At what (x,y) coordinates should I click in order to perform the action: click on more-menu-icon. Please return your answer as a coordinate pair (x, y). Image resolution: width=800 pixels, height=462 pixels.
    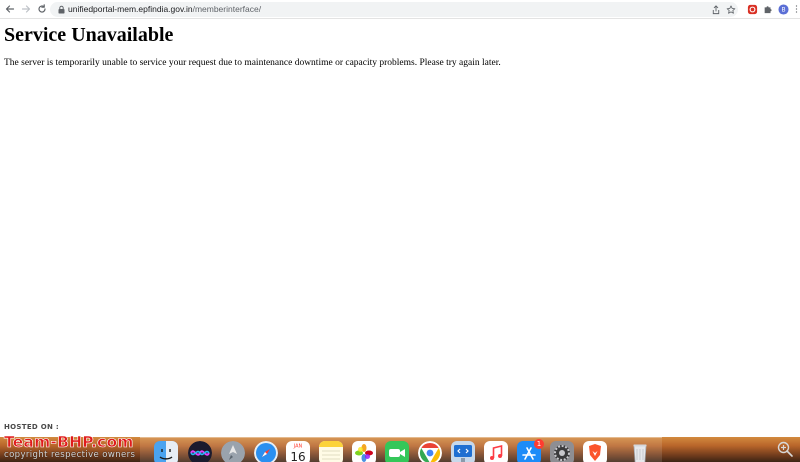
    Looking at the image, I should click on (795, 9).